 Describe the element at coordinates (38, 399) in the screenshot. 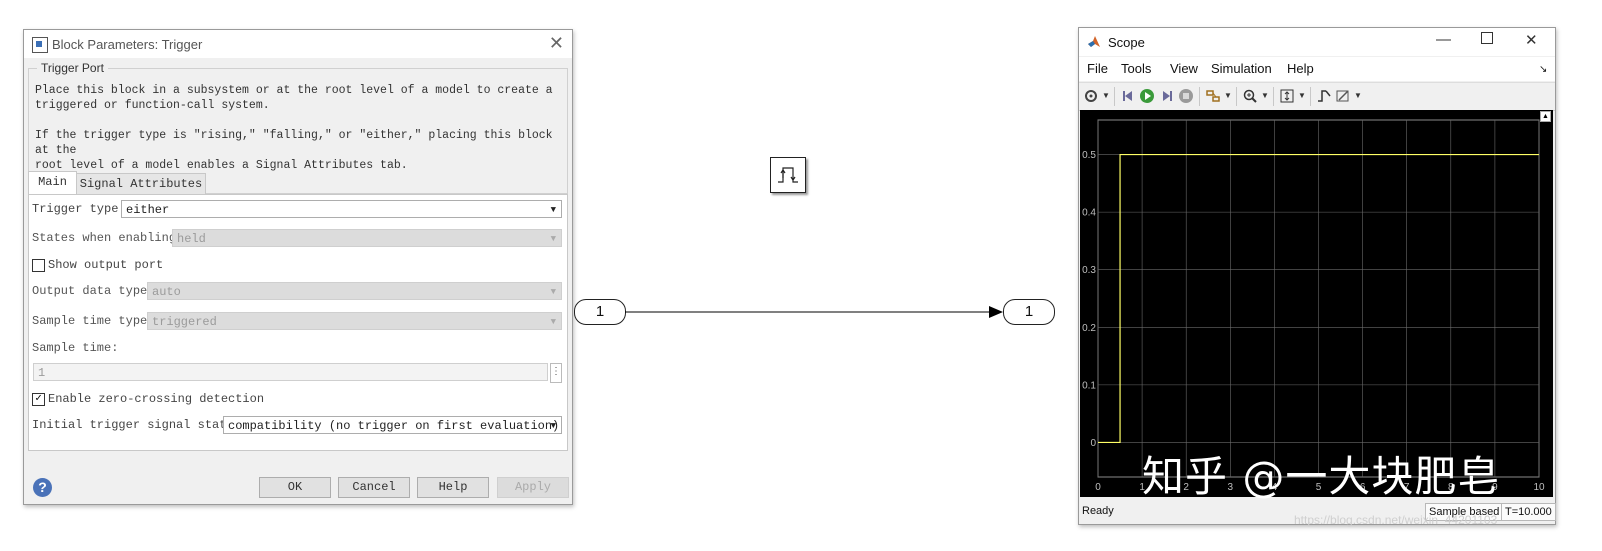

I see `zero-crossing-checkbox: ✓` at that location.